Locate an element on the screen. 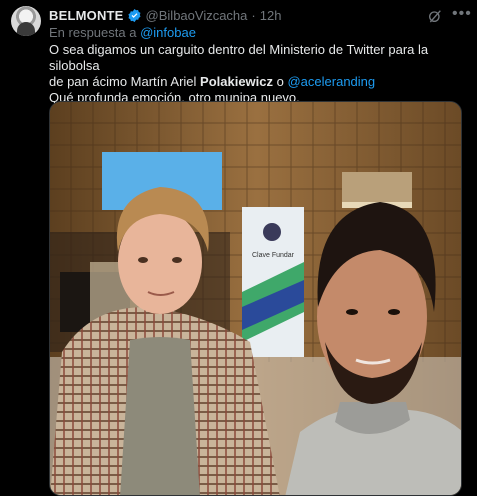 The image size is (477, 496). tweet-line-2-mid: o is located at coordinates (280, 81).